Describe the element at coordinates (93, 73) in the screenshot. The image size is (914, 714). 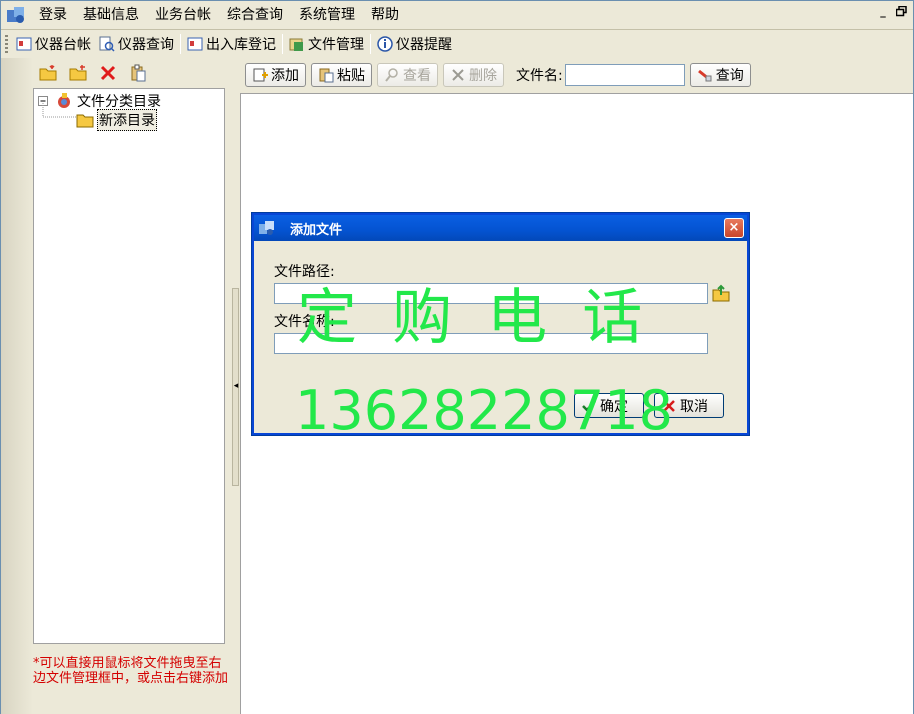
I see `folder-tools` at that location.